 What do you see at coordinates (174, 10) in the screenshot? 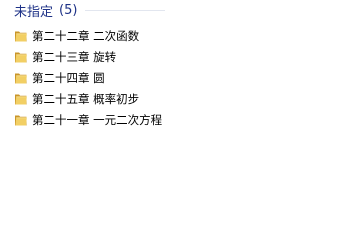
I see `group-header-unspecified: 未指定 (5)` at bounding box center [174, 10].